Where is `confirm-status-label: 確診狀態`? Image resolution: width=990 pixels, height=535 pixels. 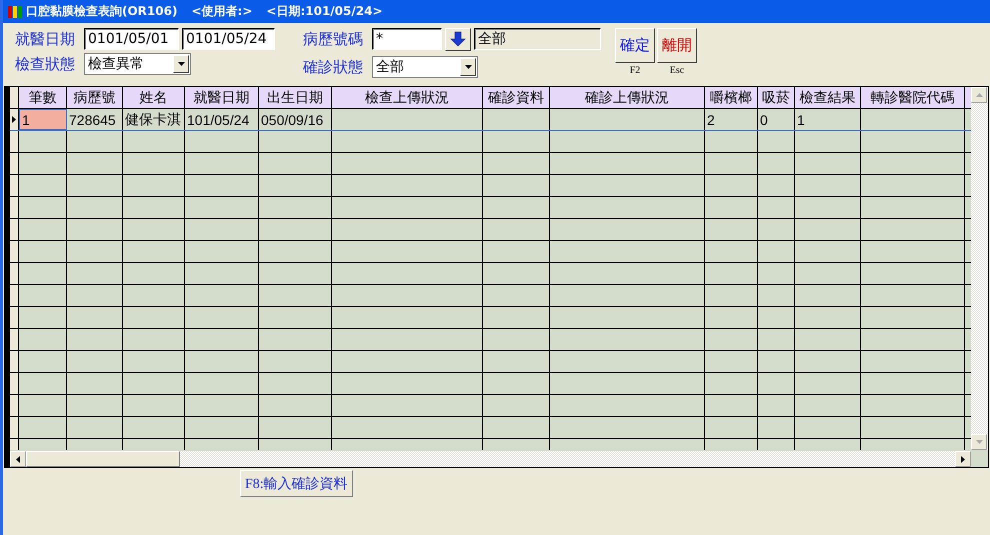 confirm-status-label: 確診狀態 is located at coordinates (333, 67).